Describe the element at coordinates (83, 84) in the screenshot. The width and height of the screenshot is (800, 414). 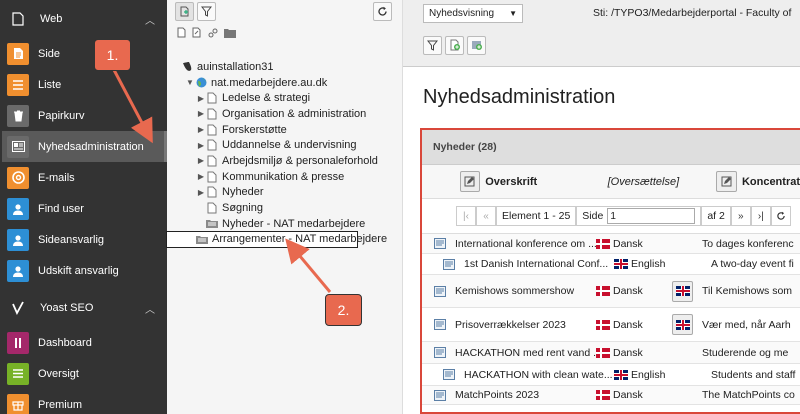
I see `module-item-liste: Liste` at that location.